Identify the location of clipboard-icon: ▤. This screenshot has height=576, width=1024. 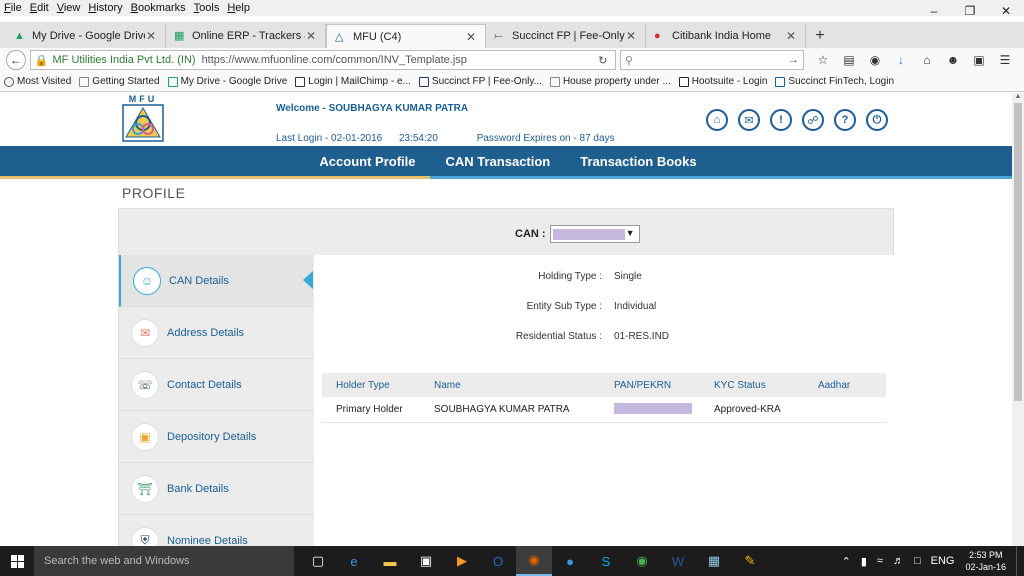
(849, 60).